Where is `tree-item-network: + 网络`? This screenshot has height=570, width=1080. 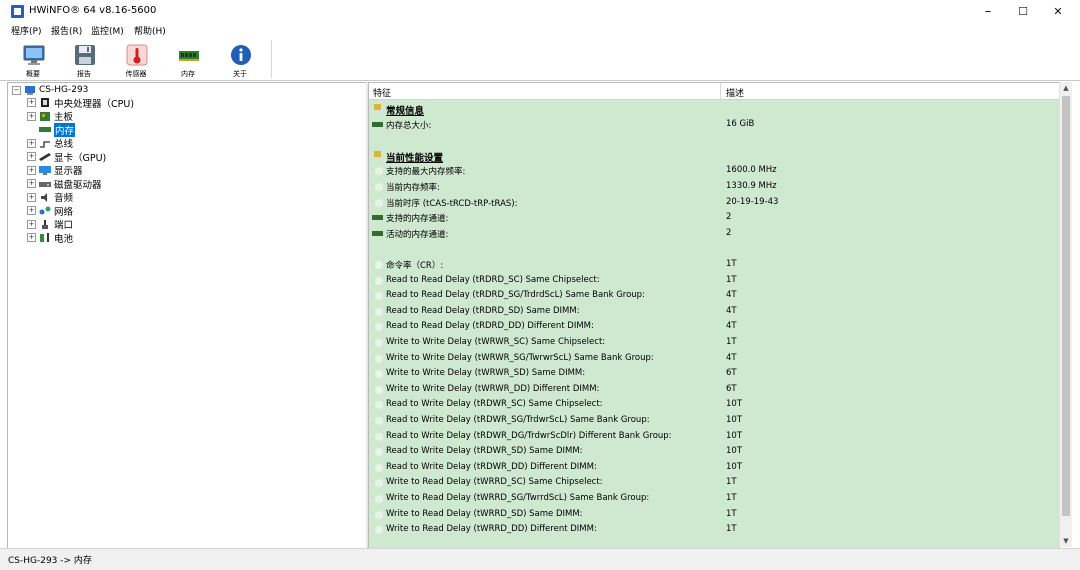
tree-item-network: + 网络 is located at coordinates (50, 211).